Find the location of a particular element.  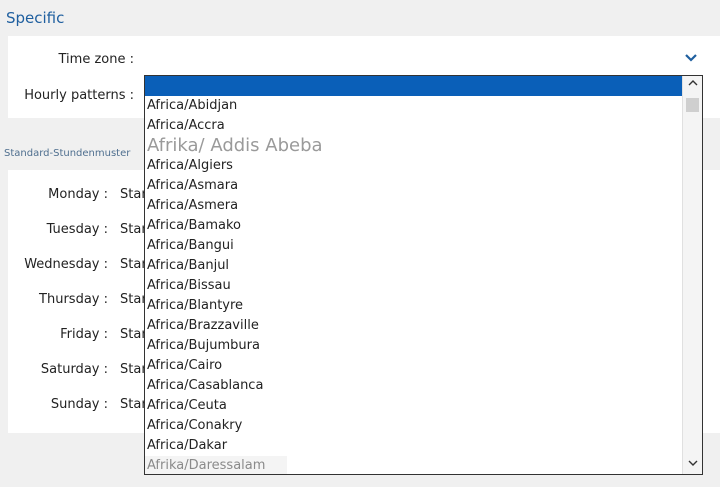

dropdown-option: Africa/Asmara is located at coordinates (414, 186).